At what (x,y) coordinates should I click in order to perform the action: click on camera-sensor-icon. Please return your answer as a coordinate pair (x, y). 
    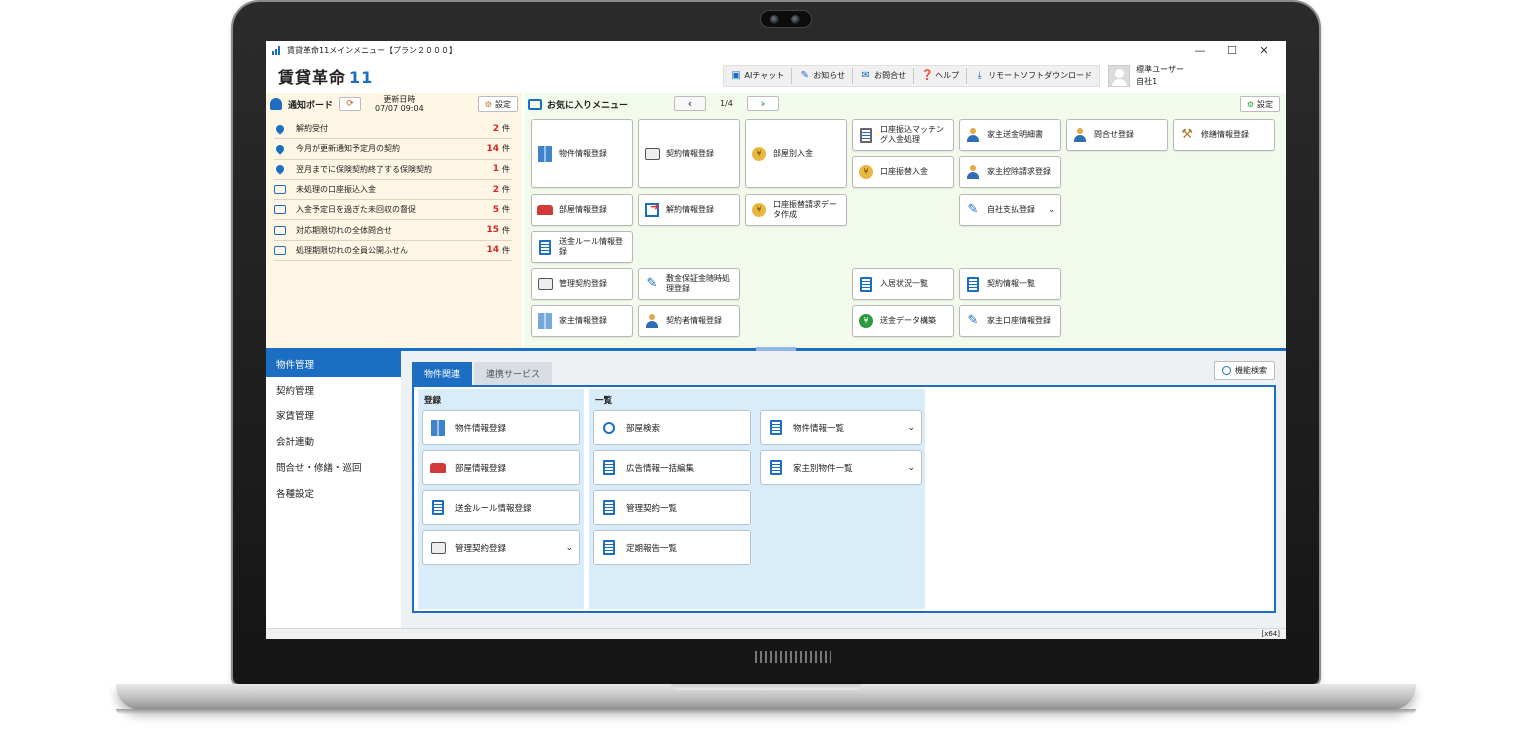
    Looking at the image, I should click on (795, 19).